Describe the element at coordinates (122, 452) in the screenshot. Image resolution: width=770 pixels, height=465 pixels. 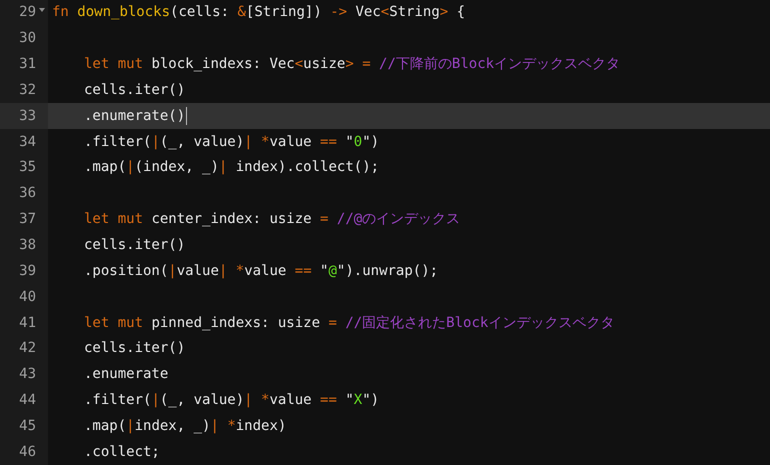
I see `code-text: .collect;` at that location.